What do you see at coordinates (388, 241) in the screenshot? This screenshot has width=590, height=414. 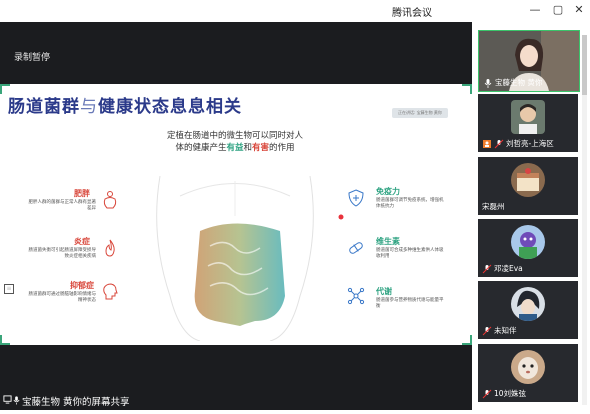 I see `item-vitamin-title: 维生素` at bounding box center [388, 241].